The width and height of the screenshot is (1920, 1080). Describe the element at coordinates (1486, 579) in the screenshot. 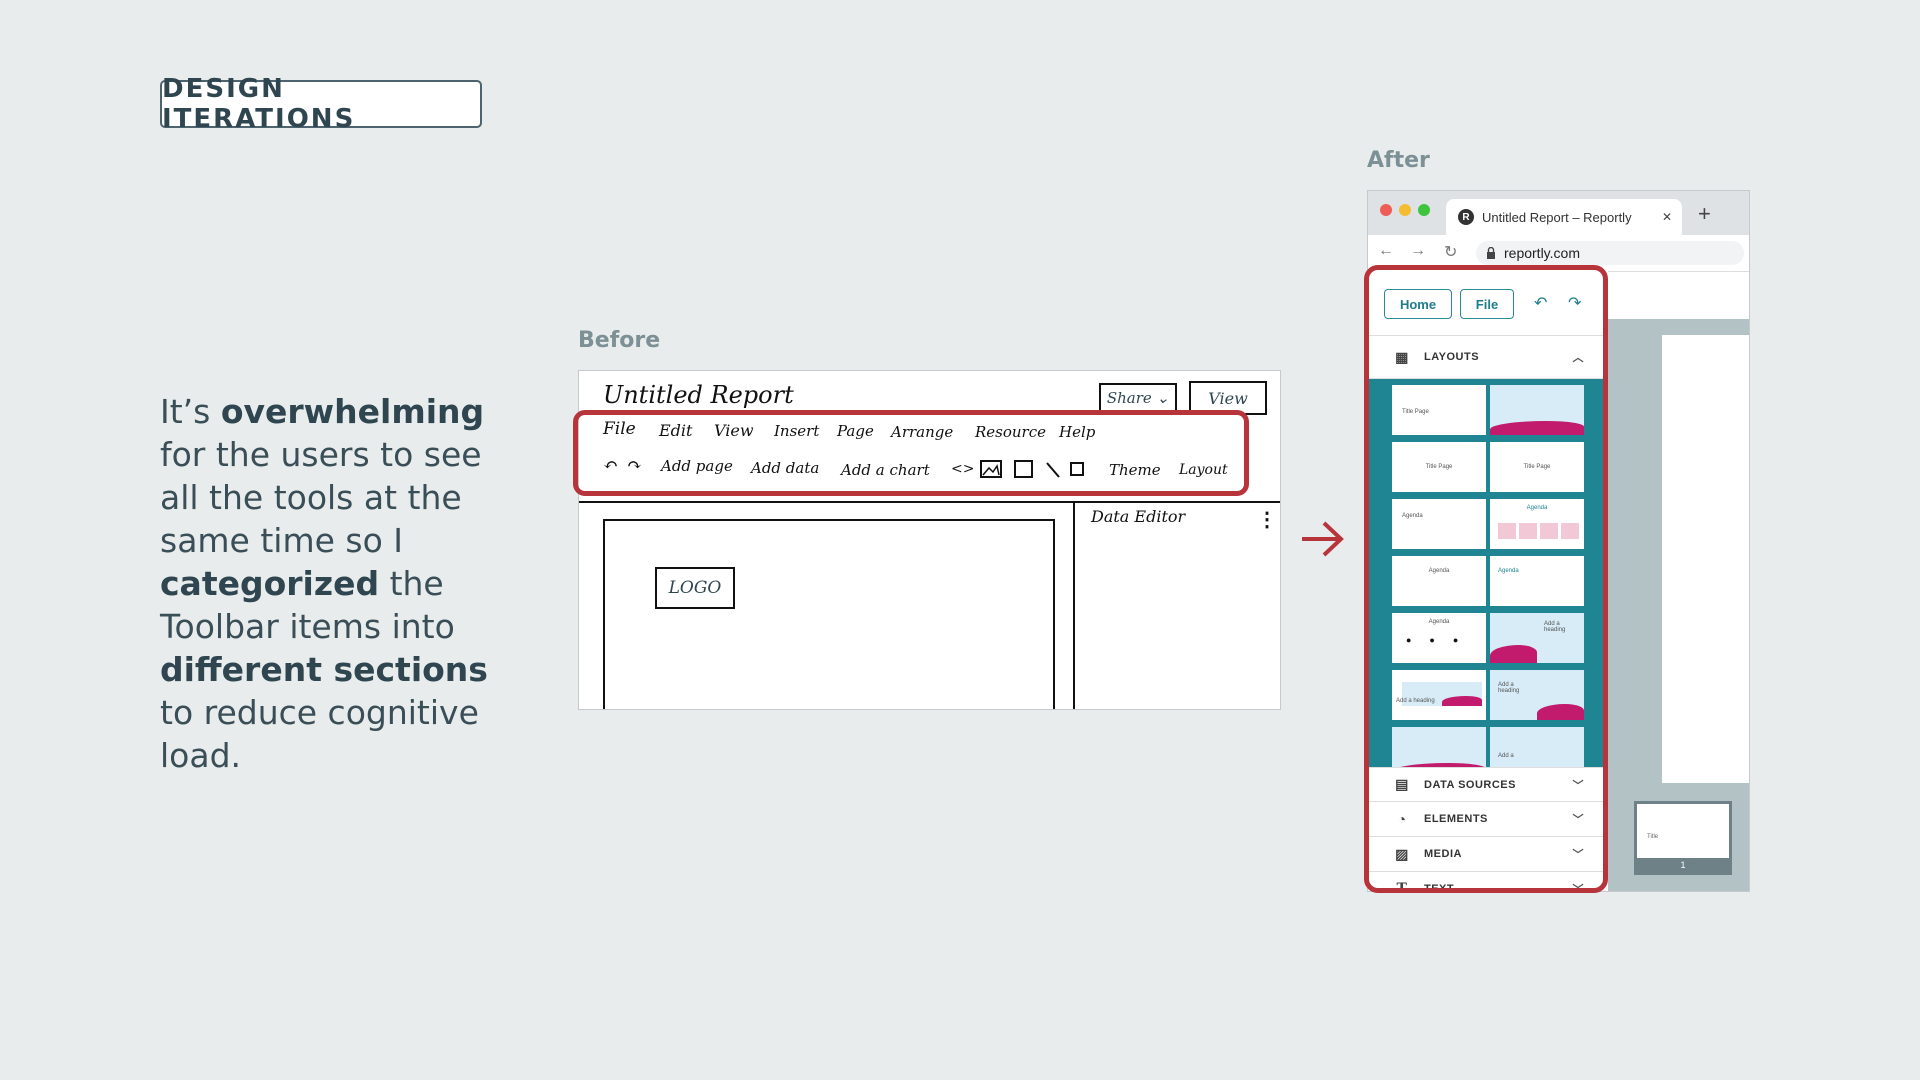

I see `after-highlight` at that location.